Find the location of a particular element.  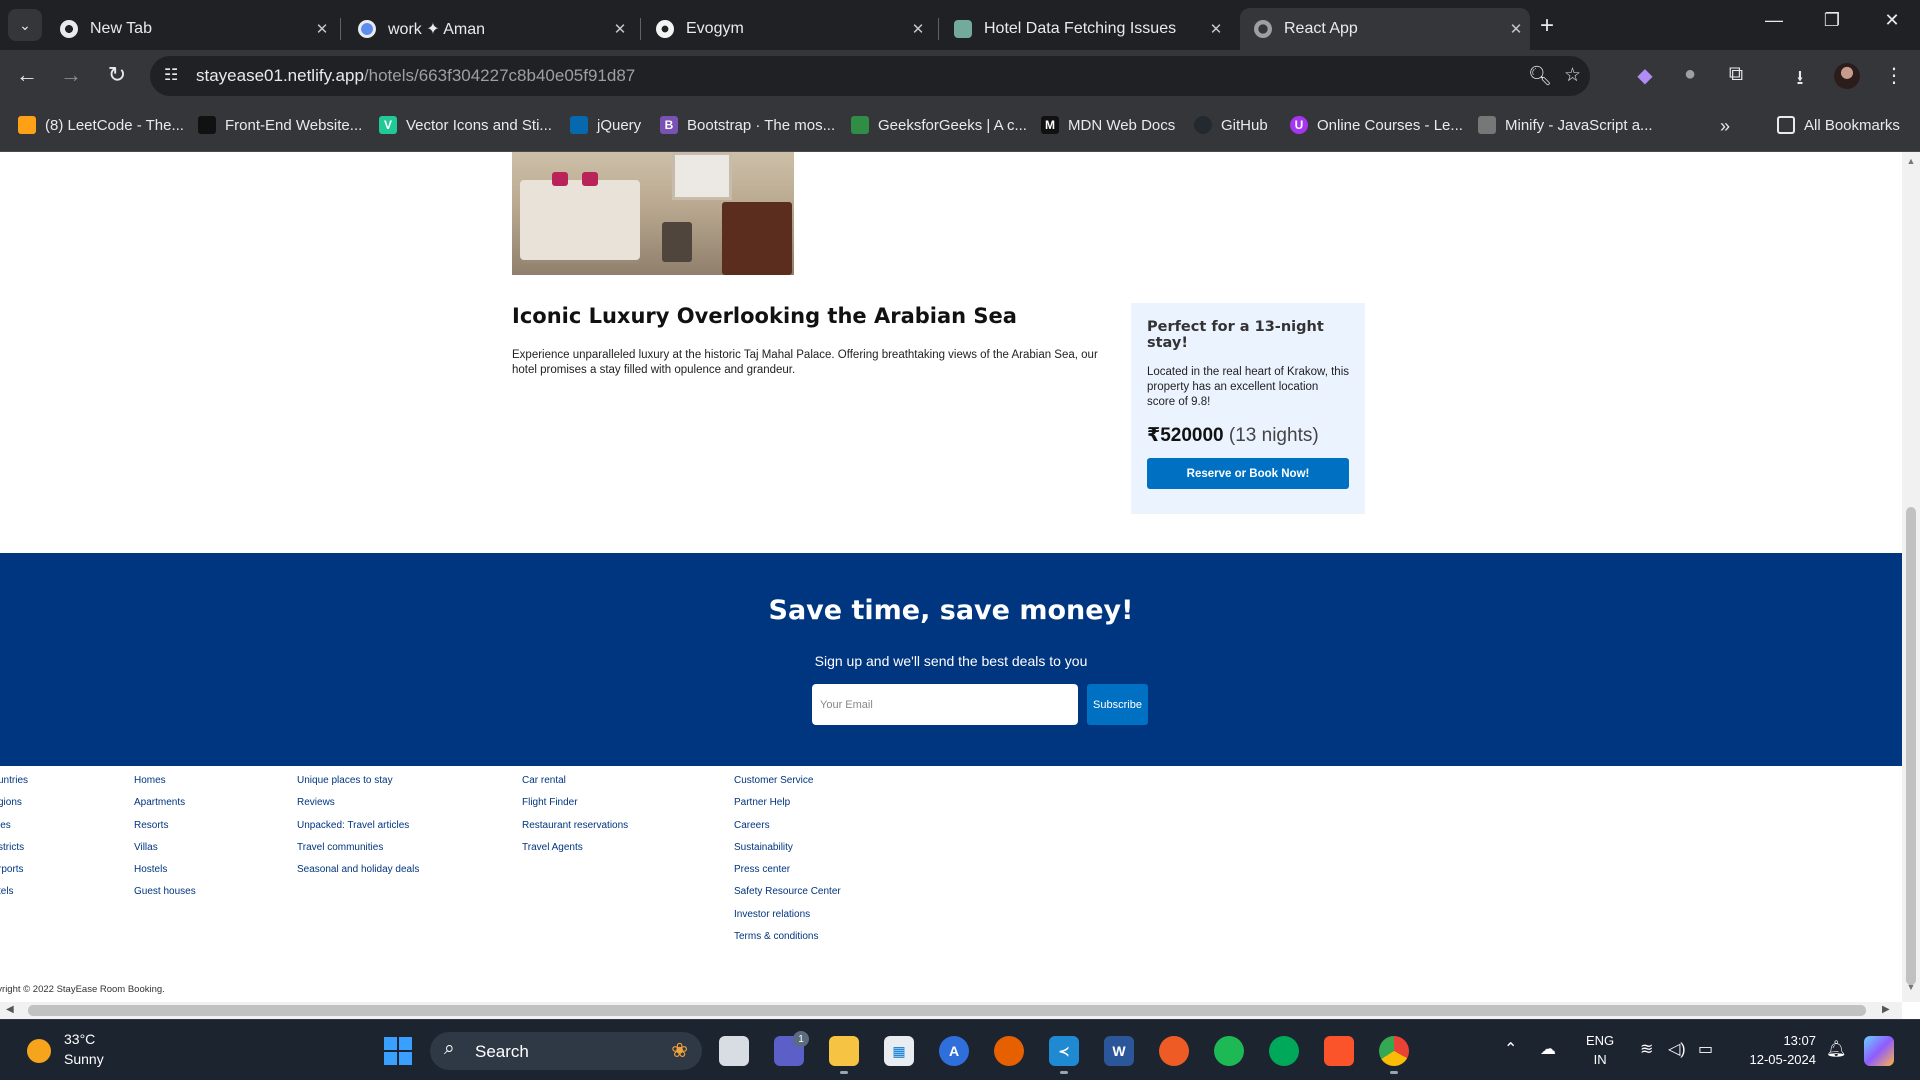

footer-link: Investor relations is located at coordinates (787, 915).